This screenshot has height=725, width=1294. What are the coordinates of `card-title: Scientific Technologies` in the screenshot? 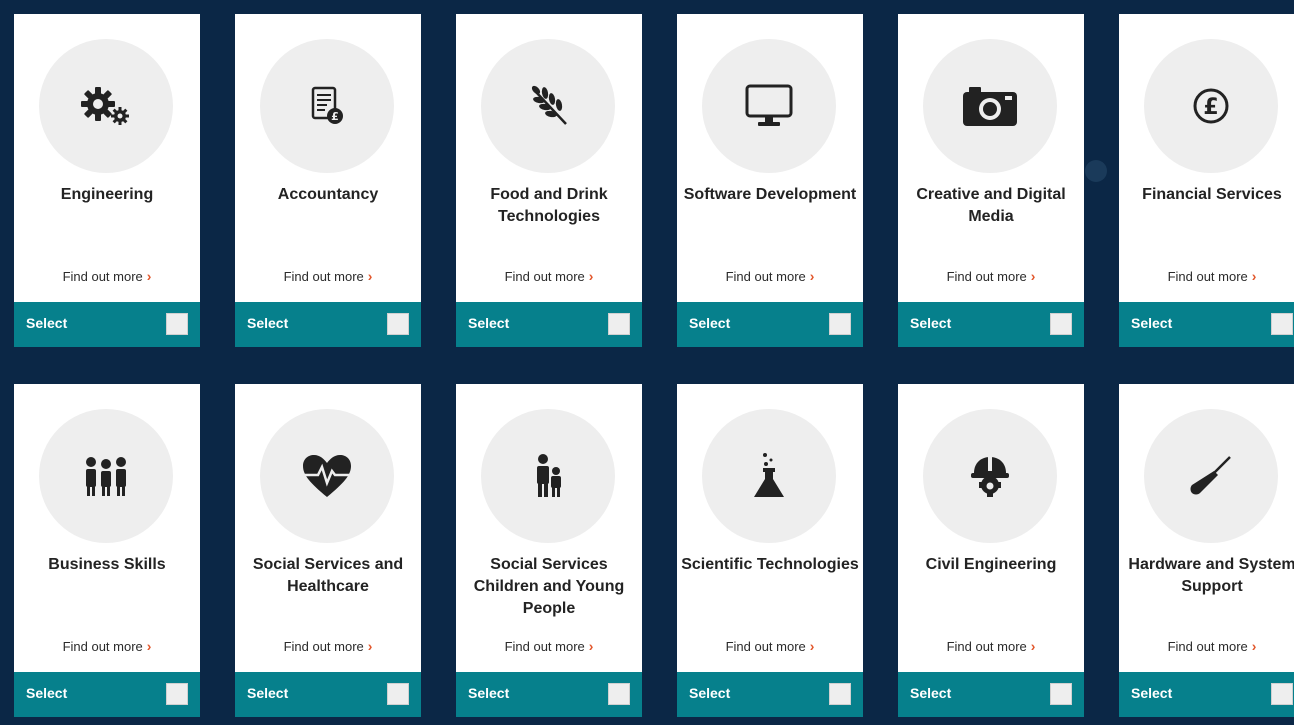 It's located at (770, 564).